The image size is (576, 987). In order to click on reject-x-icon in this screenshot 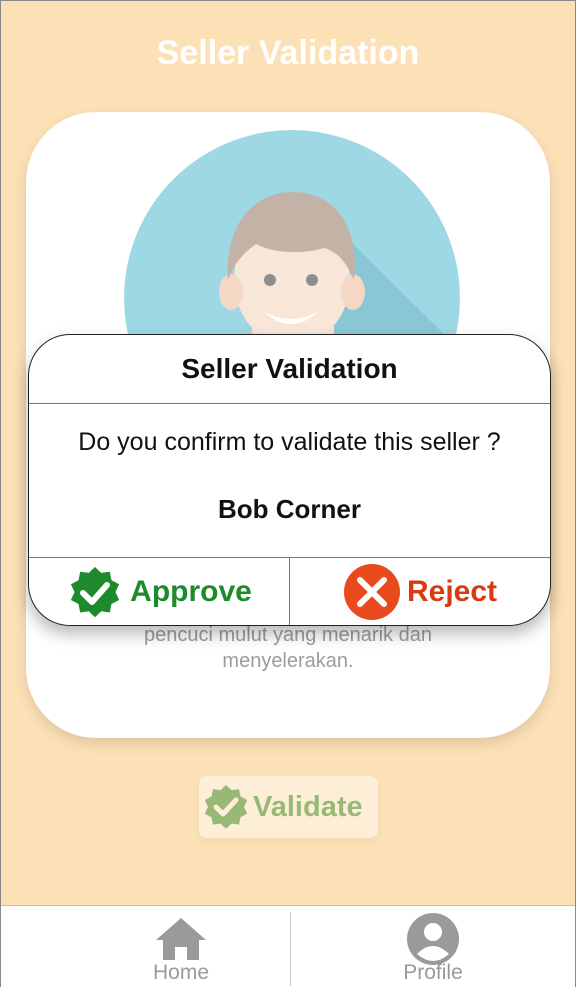, I will do `click(371, 591)`.